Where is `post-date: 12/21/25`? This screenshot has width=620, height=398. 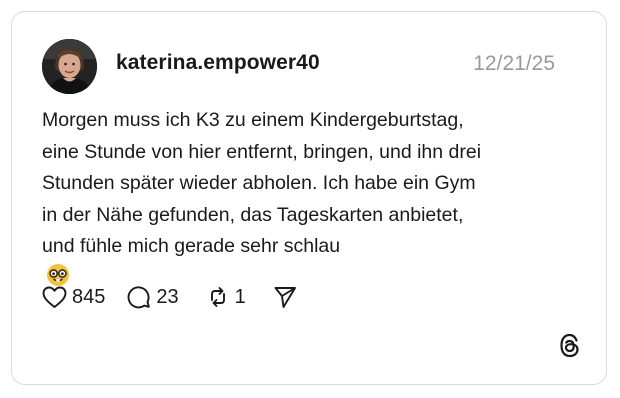 post-date: 12/21/25 is located at coordinates (514, 63).